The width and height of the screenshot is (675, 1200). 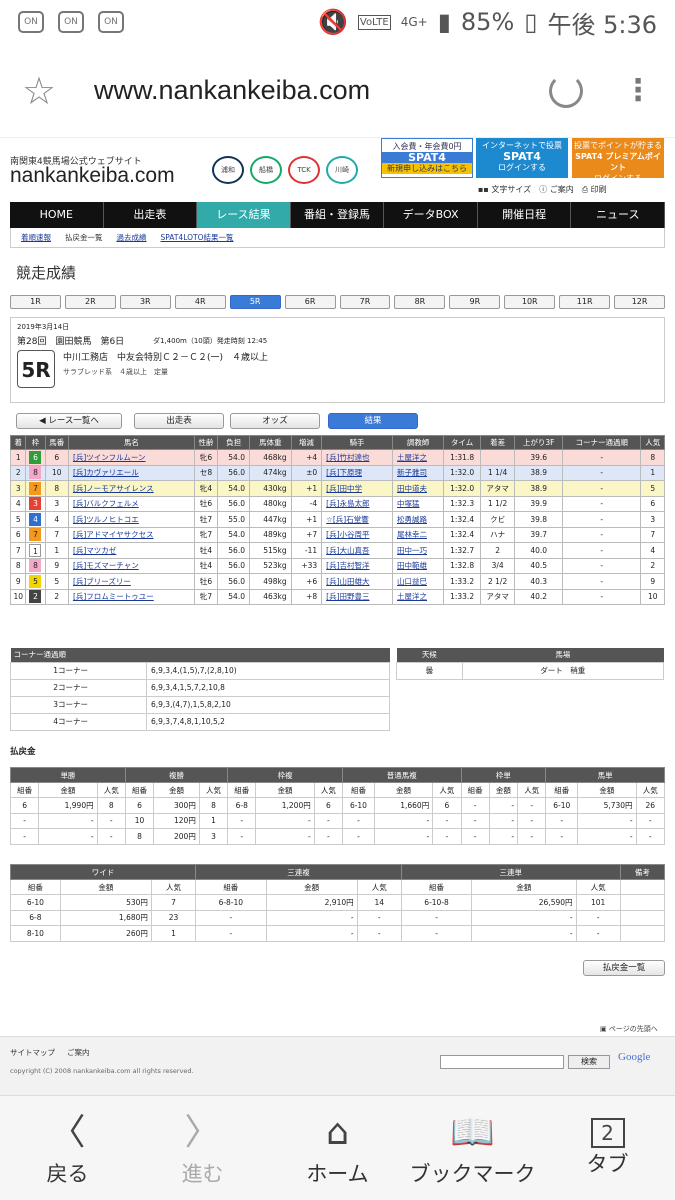 What do you see at coordinates (638, 90) in the screenshot?
I see `menu-kebab-icon: ⋮` at bounding box center [638, 90].